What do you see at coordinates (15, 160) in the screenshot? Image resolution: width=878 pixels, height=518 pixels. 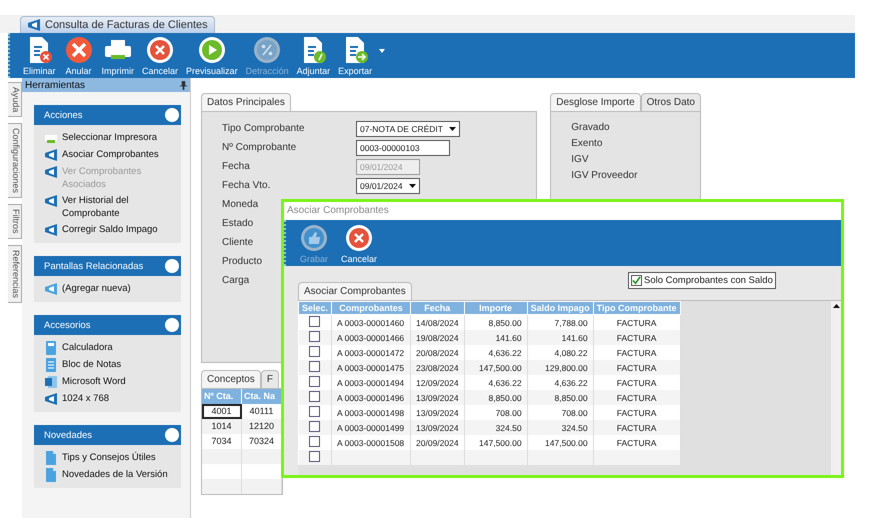 I see `side-tab: Configuraciones` at bounding box center [15, 160].